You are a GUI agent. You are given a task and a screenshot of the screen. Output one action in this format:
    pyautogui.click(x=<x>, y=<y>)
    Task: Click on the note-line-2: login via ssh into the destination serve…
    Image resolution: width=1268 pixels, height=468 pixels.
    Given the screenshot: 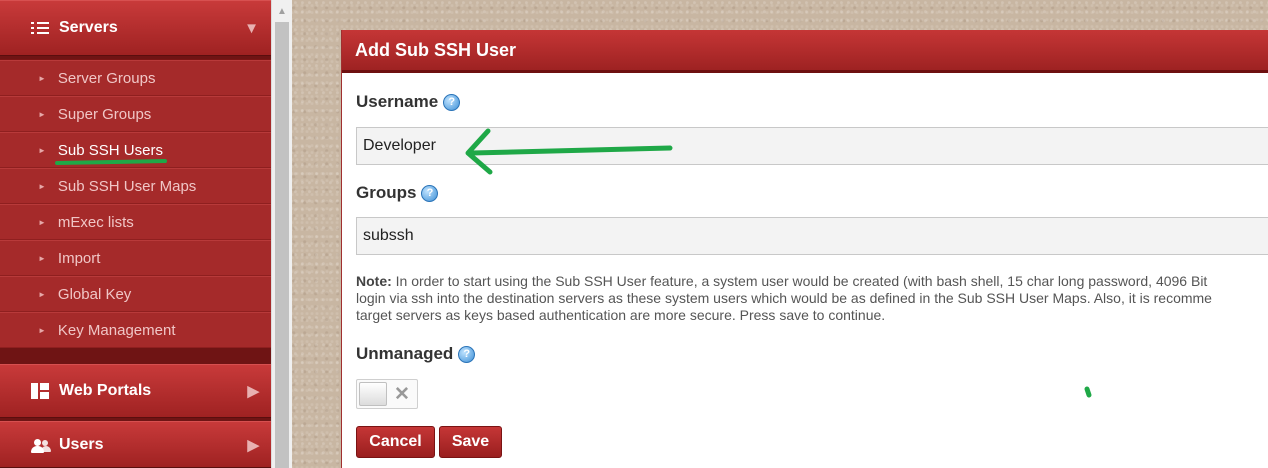 What is the action you would take?
    pyautogui.click(x=784, y=298)
    